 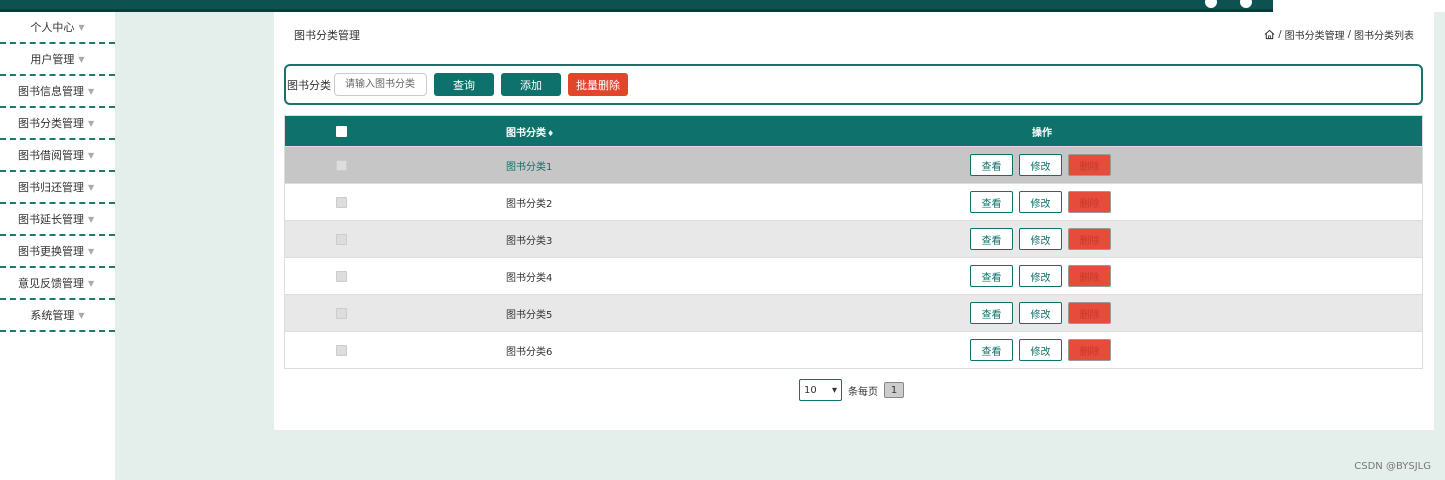 What do you see at coordinates (1392, 466) in the screenshot?
I see `watermark: CSDN @BYSJLG` at bounding box center [1392, 466].